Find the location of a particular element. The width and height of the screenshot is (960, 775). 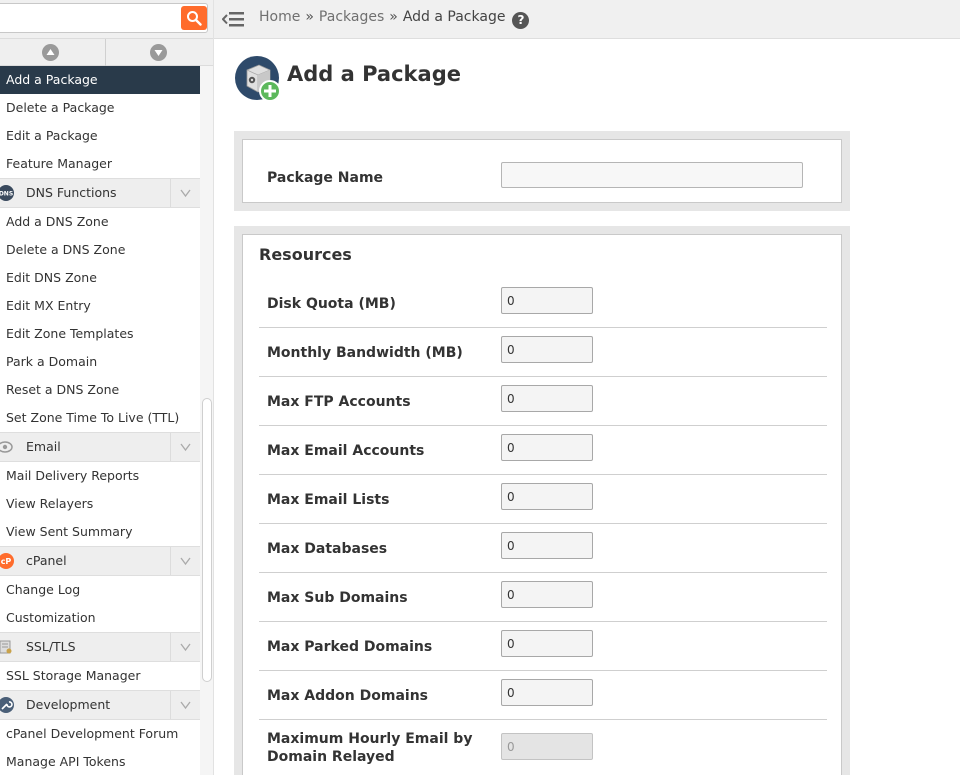

breadcrumb-current: Add a Package is located at coordinates (454, 17).